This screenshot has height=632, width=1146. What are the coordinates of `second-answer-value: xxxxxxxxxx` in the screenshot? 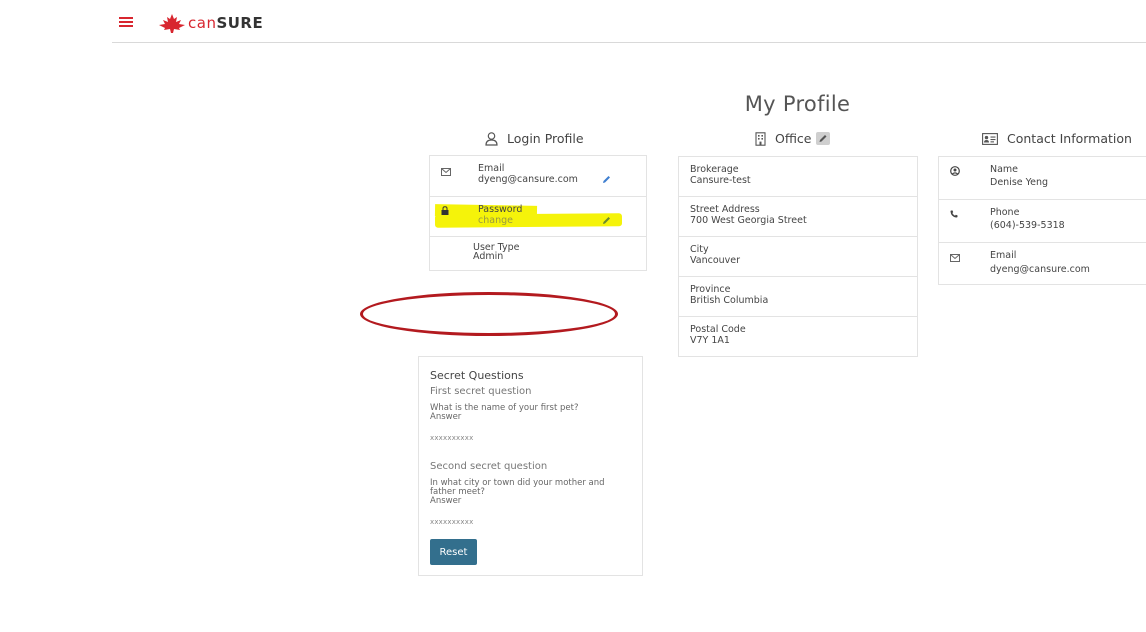 It's located at (452, 522).